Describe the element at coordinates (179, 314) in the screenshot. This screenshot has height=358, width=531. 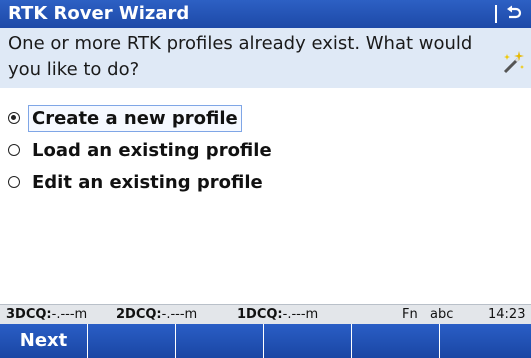
I see `2dcq-value: -.---m` at that location.